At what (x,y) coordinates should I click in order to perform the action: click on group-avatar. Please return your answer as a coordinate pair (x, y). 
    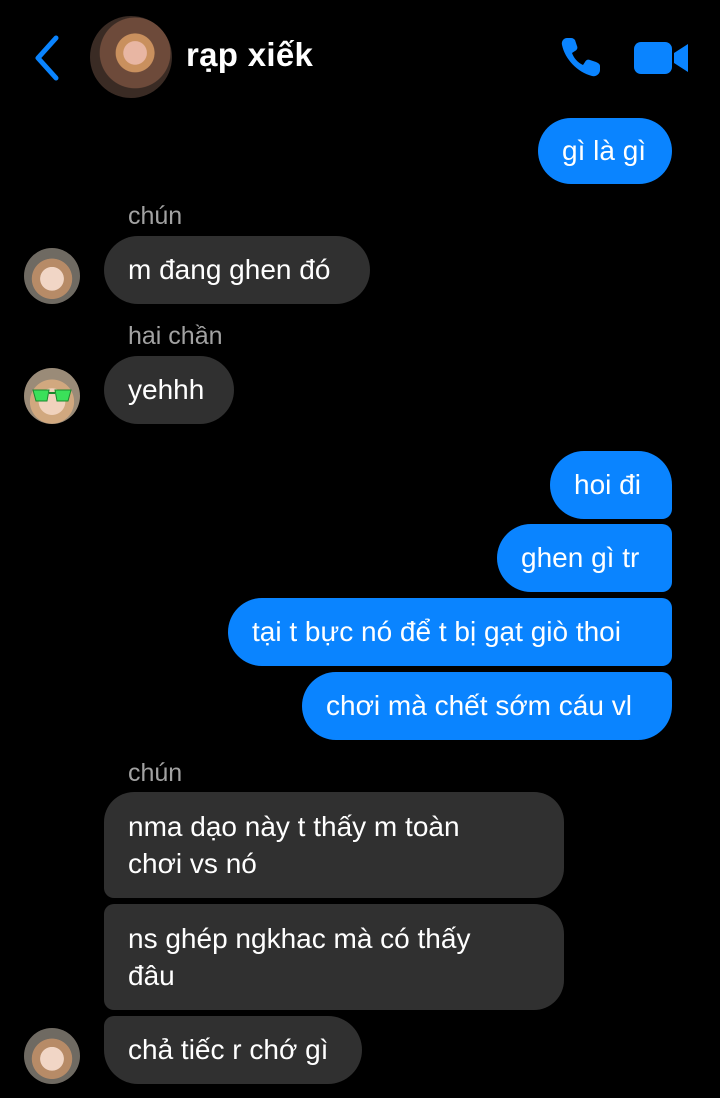
    Looking at the image, I should click on (131, 57).